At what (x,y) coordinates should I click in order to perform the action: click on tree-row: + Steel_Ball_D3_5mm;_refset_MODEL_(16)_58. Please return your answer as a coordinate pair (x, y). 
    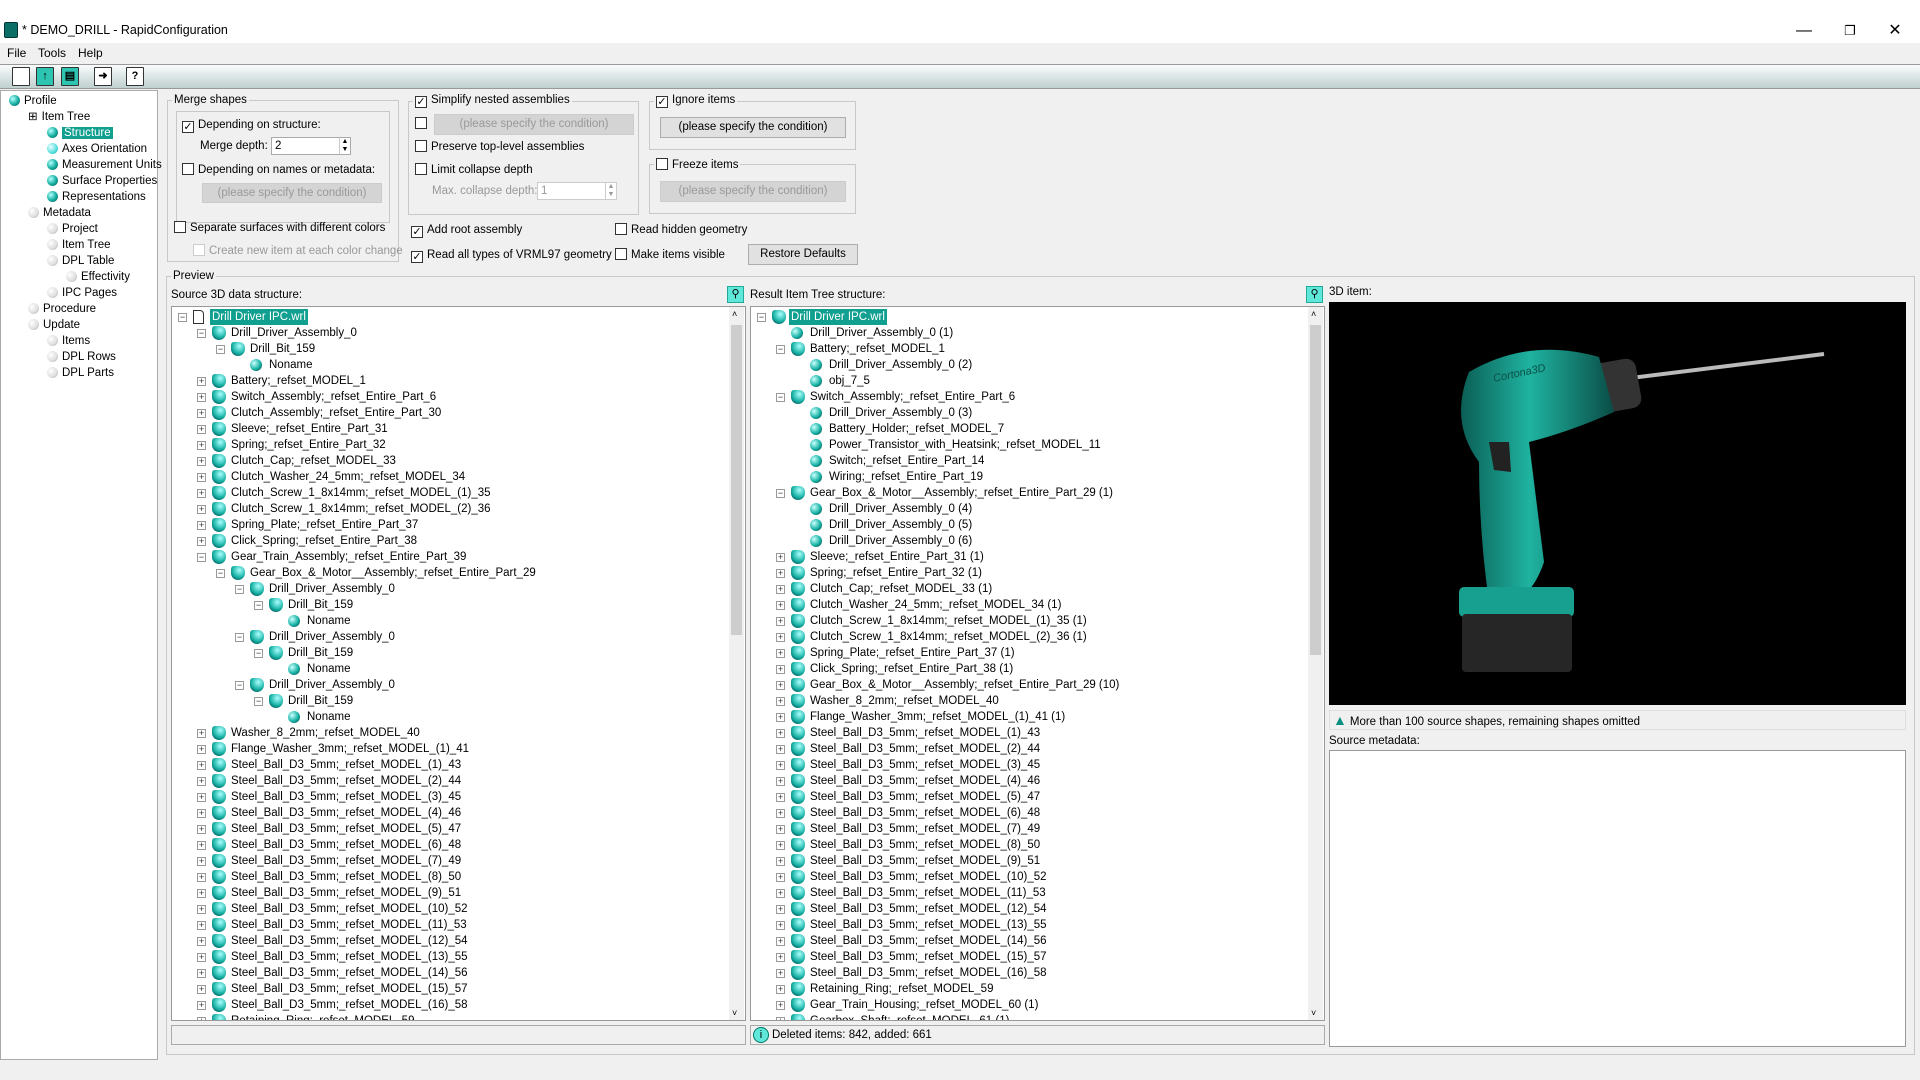
    Looking at the image, I should click on (452, 1005).